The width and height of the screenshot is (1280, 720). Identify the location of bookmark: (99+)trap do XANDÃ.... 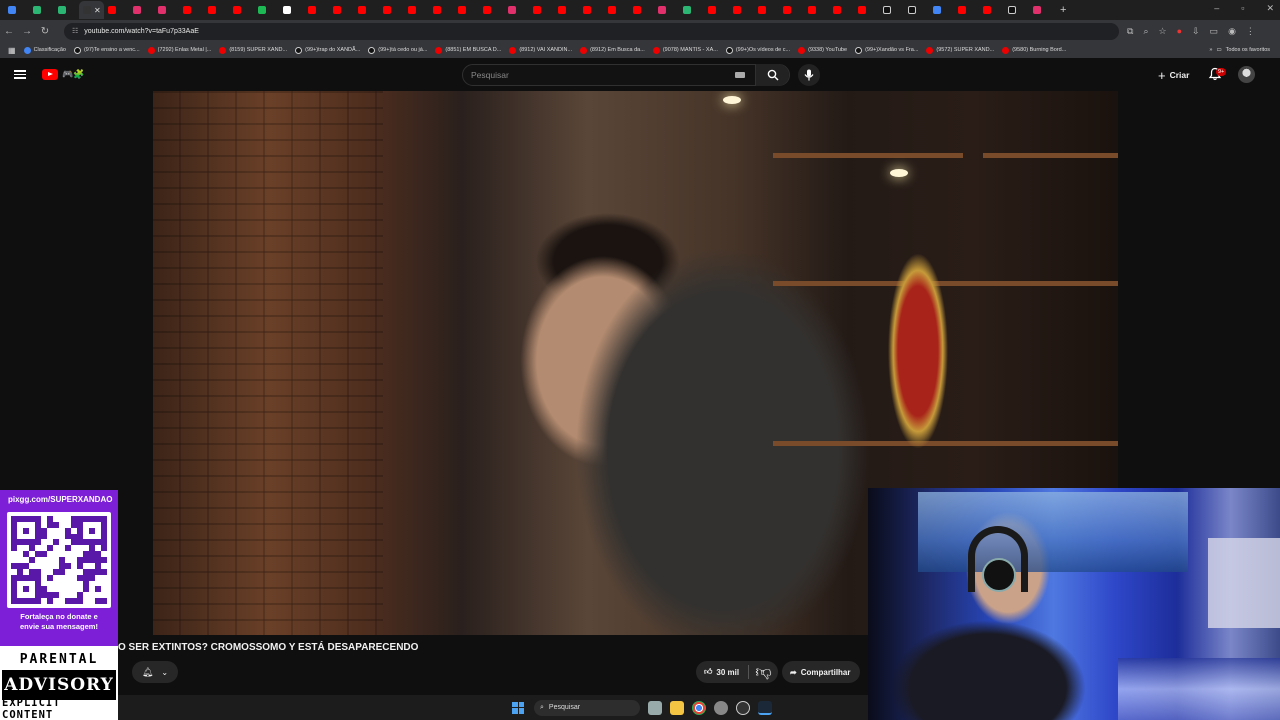
(327, 50).